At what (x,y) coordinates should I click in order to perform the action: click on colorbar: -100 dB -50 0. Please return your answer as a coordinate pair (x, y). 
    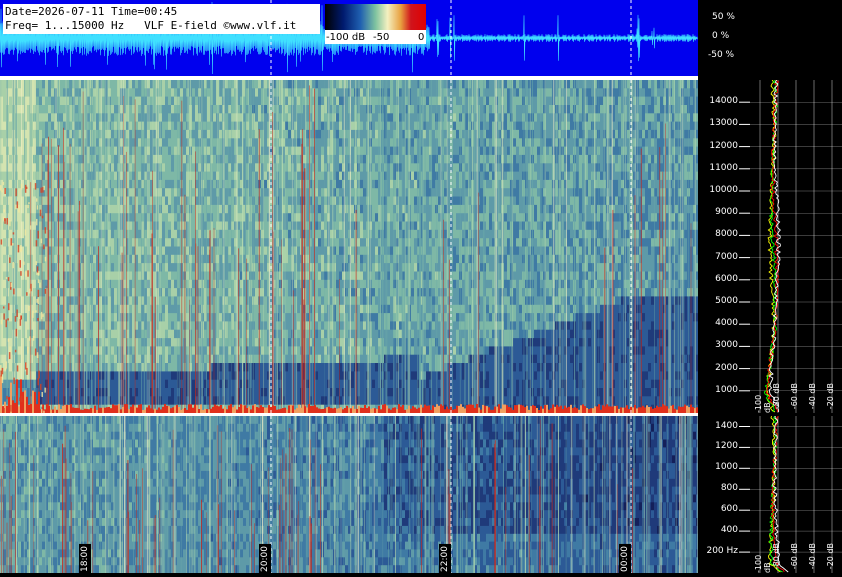
    Looking at the image, I should click on (375, 24).